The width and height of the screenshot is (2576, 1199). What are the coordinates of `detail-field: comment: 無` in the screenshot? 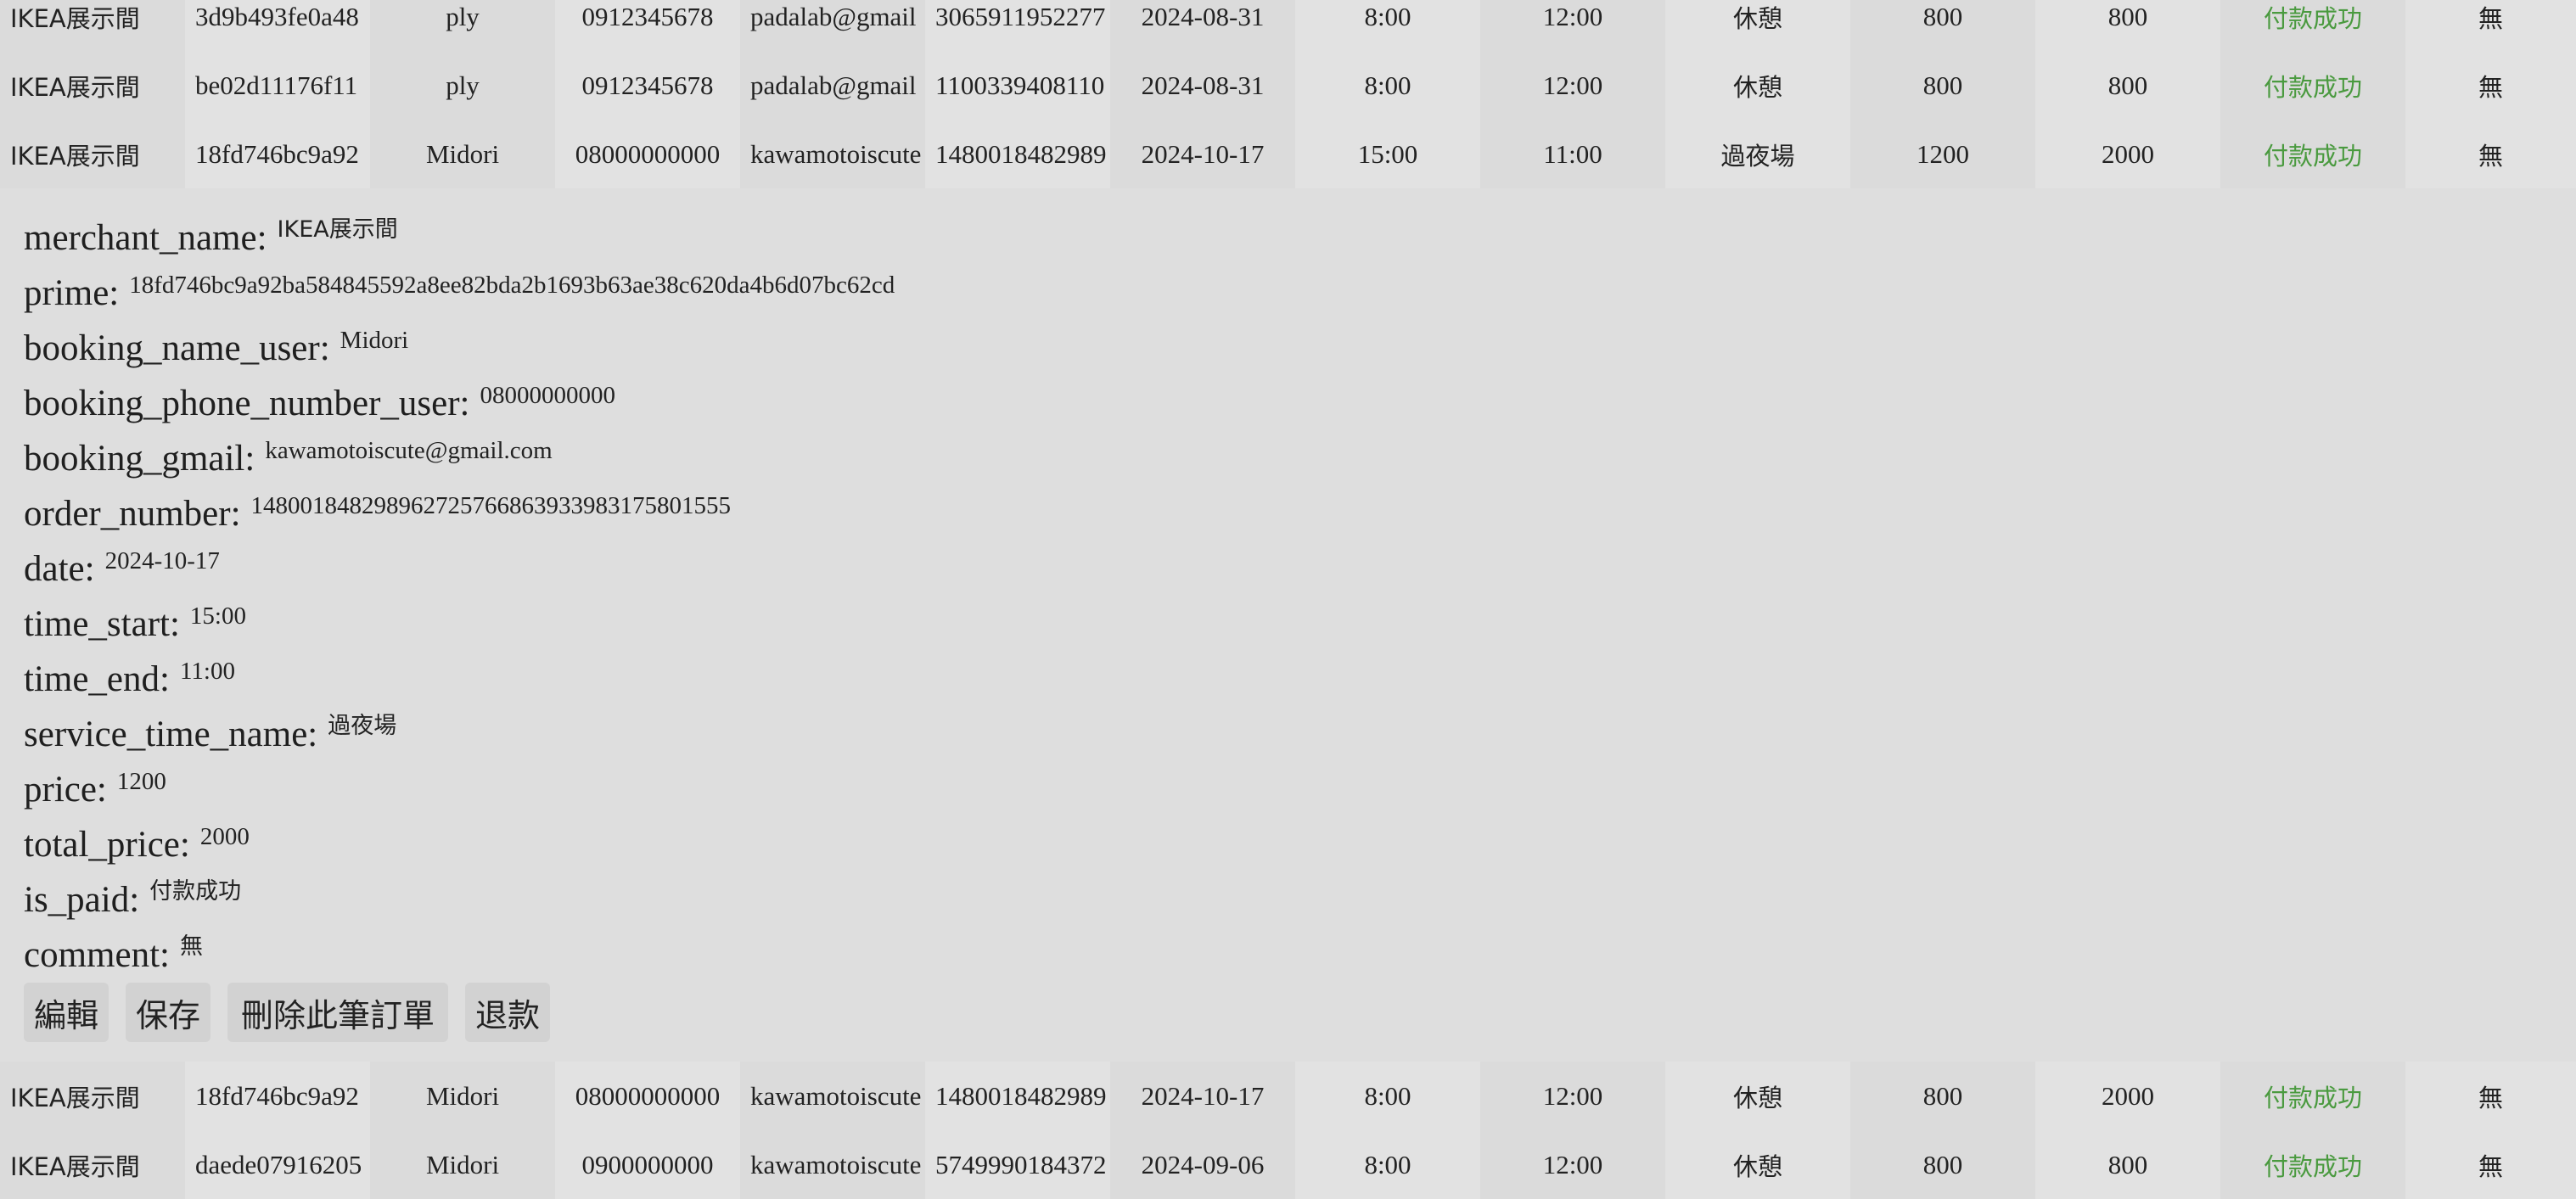 It's located at (113, 955).